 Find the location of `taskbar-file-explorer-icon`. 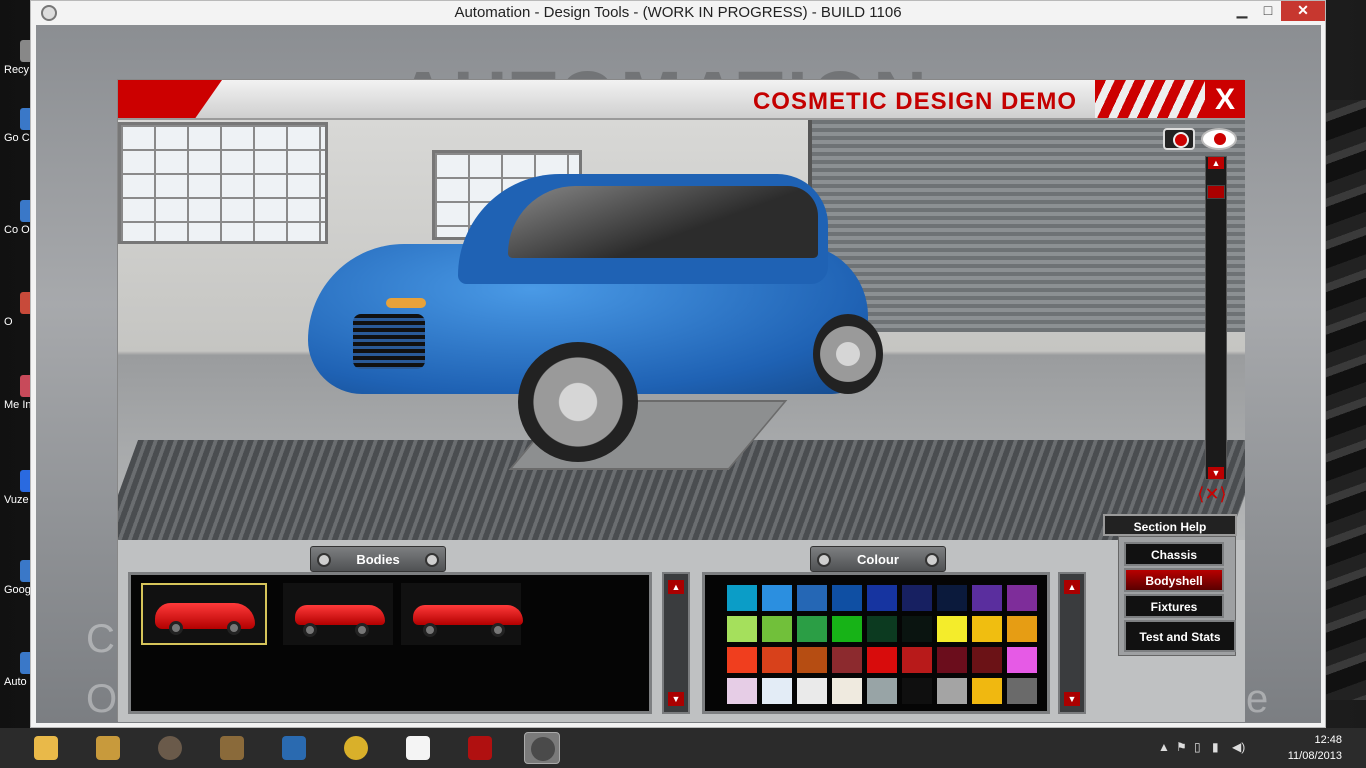

taskbar-file-explorer-icon is located at coordinates (46, 748).